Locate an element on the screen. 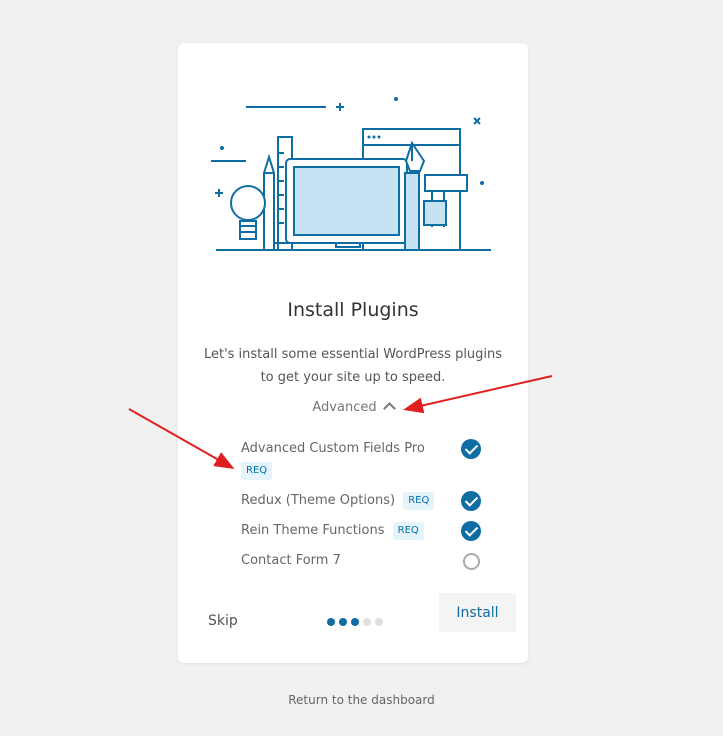  checkbox-unchecked-icon is located at coordinates (471, 561).